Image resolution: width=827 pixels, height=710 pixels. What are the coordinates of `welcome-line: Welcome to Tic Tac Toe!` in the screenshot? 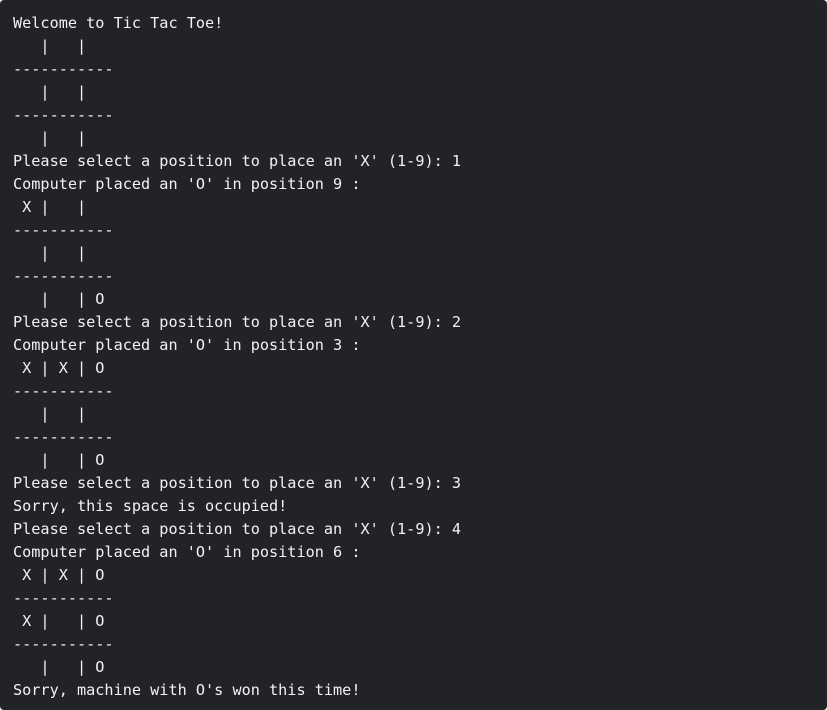 It's located at (118, 23).